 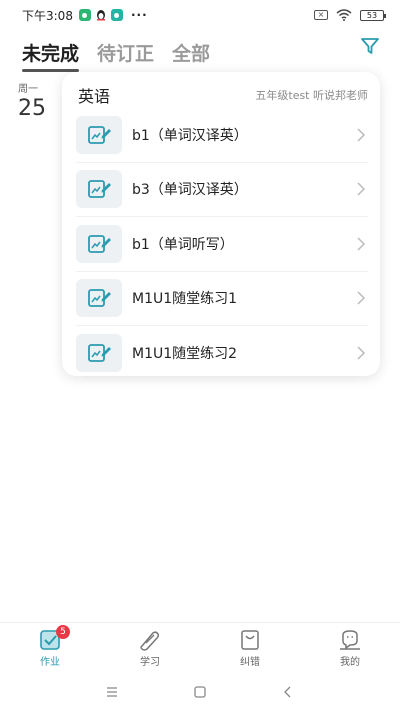 I want to click on nav-label: 作业, so click(x=50, y=662).